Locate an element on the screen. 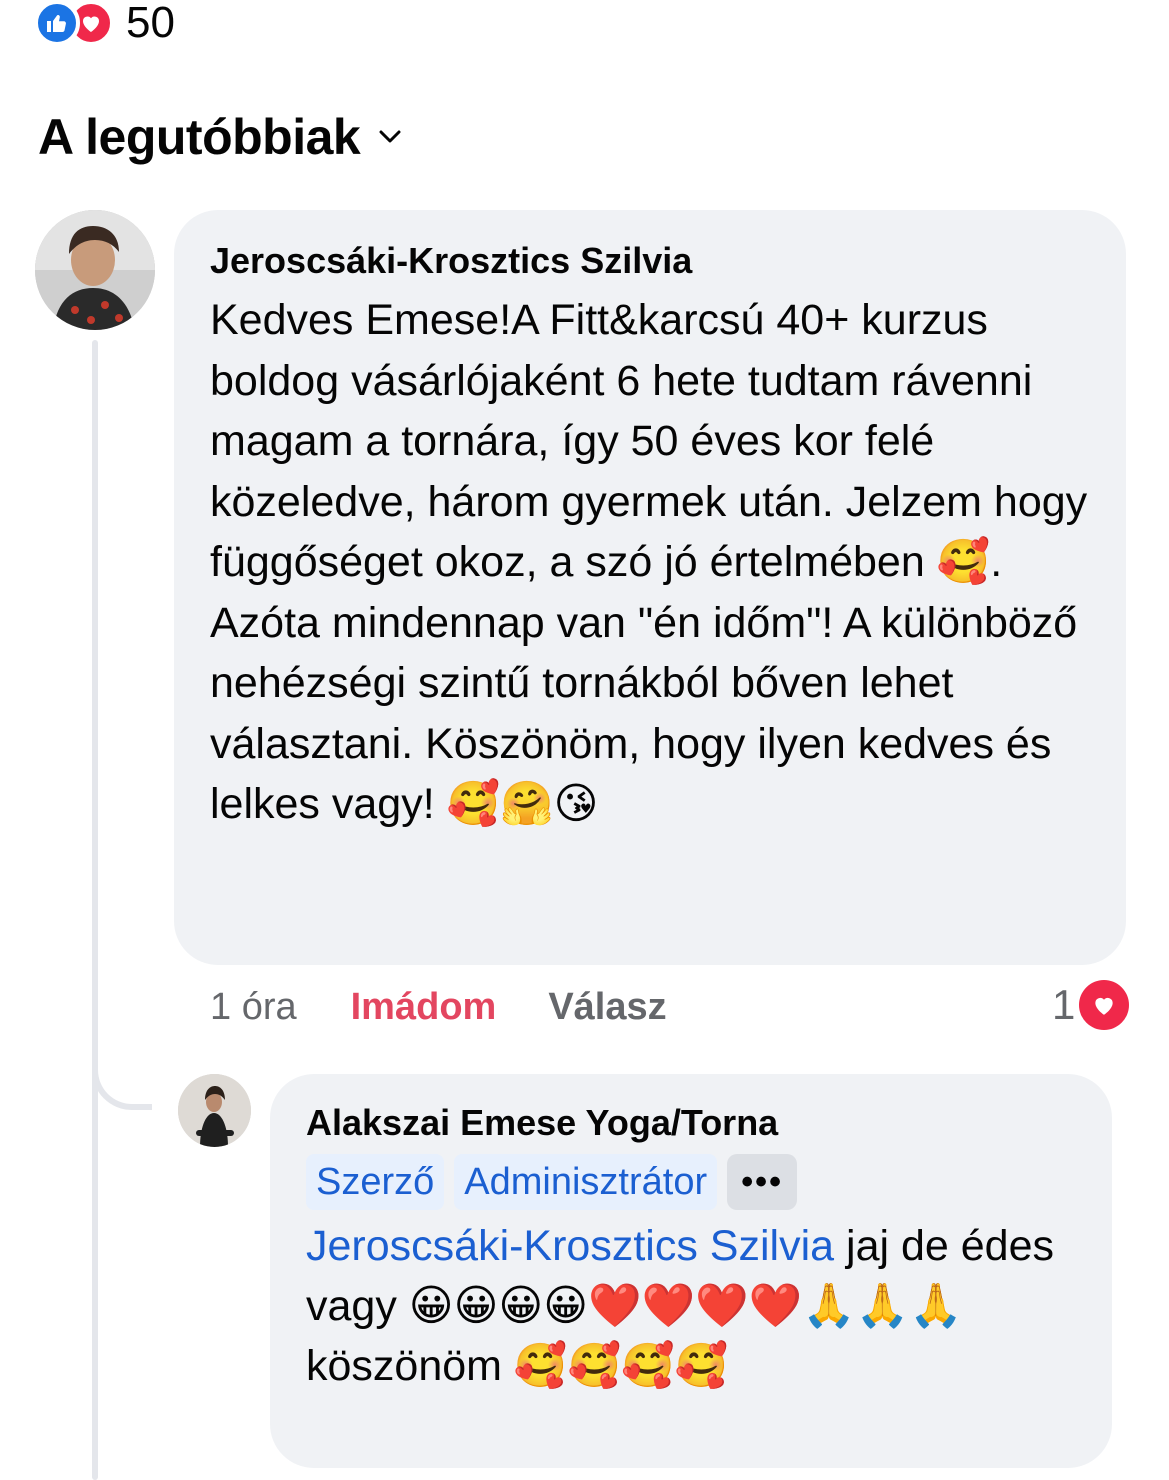  author-badge: Szerző is located at coordinates (375, 1182).